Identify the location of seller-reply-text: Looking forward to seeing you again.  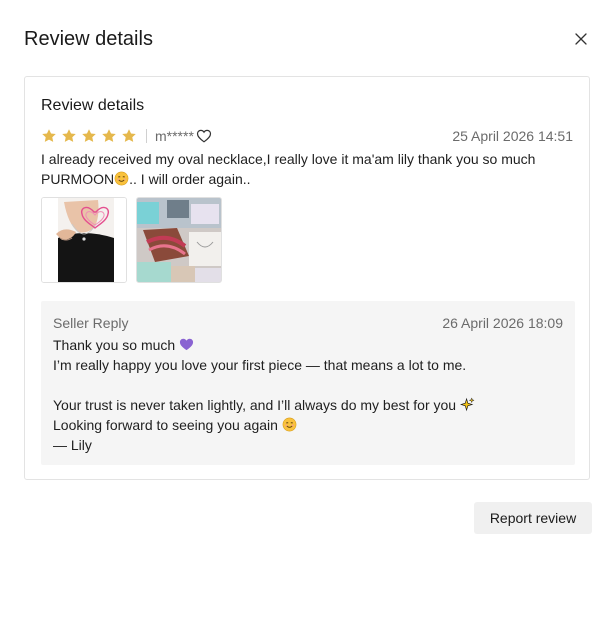
(167, 425).